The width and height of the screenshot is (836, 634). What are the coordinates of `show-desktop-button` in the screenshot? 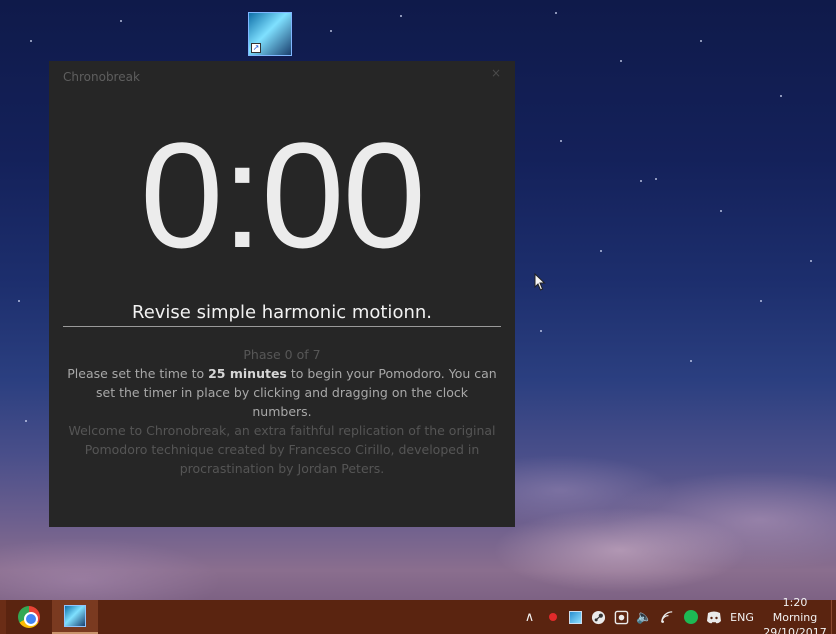 It's located at (833, 617).